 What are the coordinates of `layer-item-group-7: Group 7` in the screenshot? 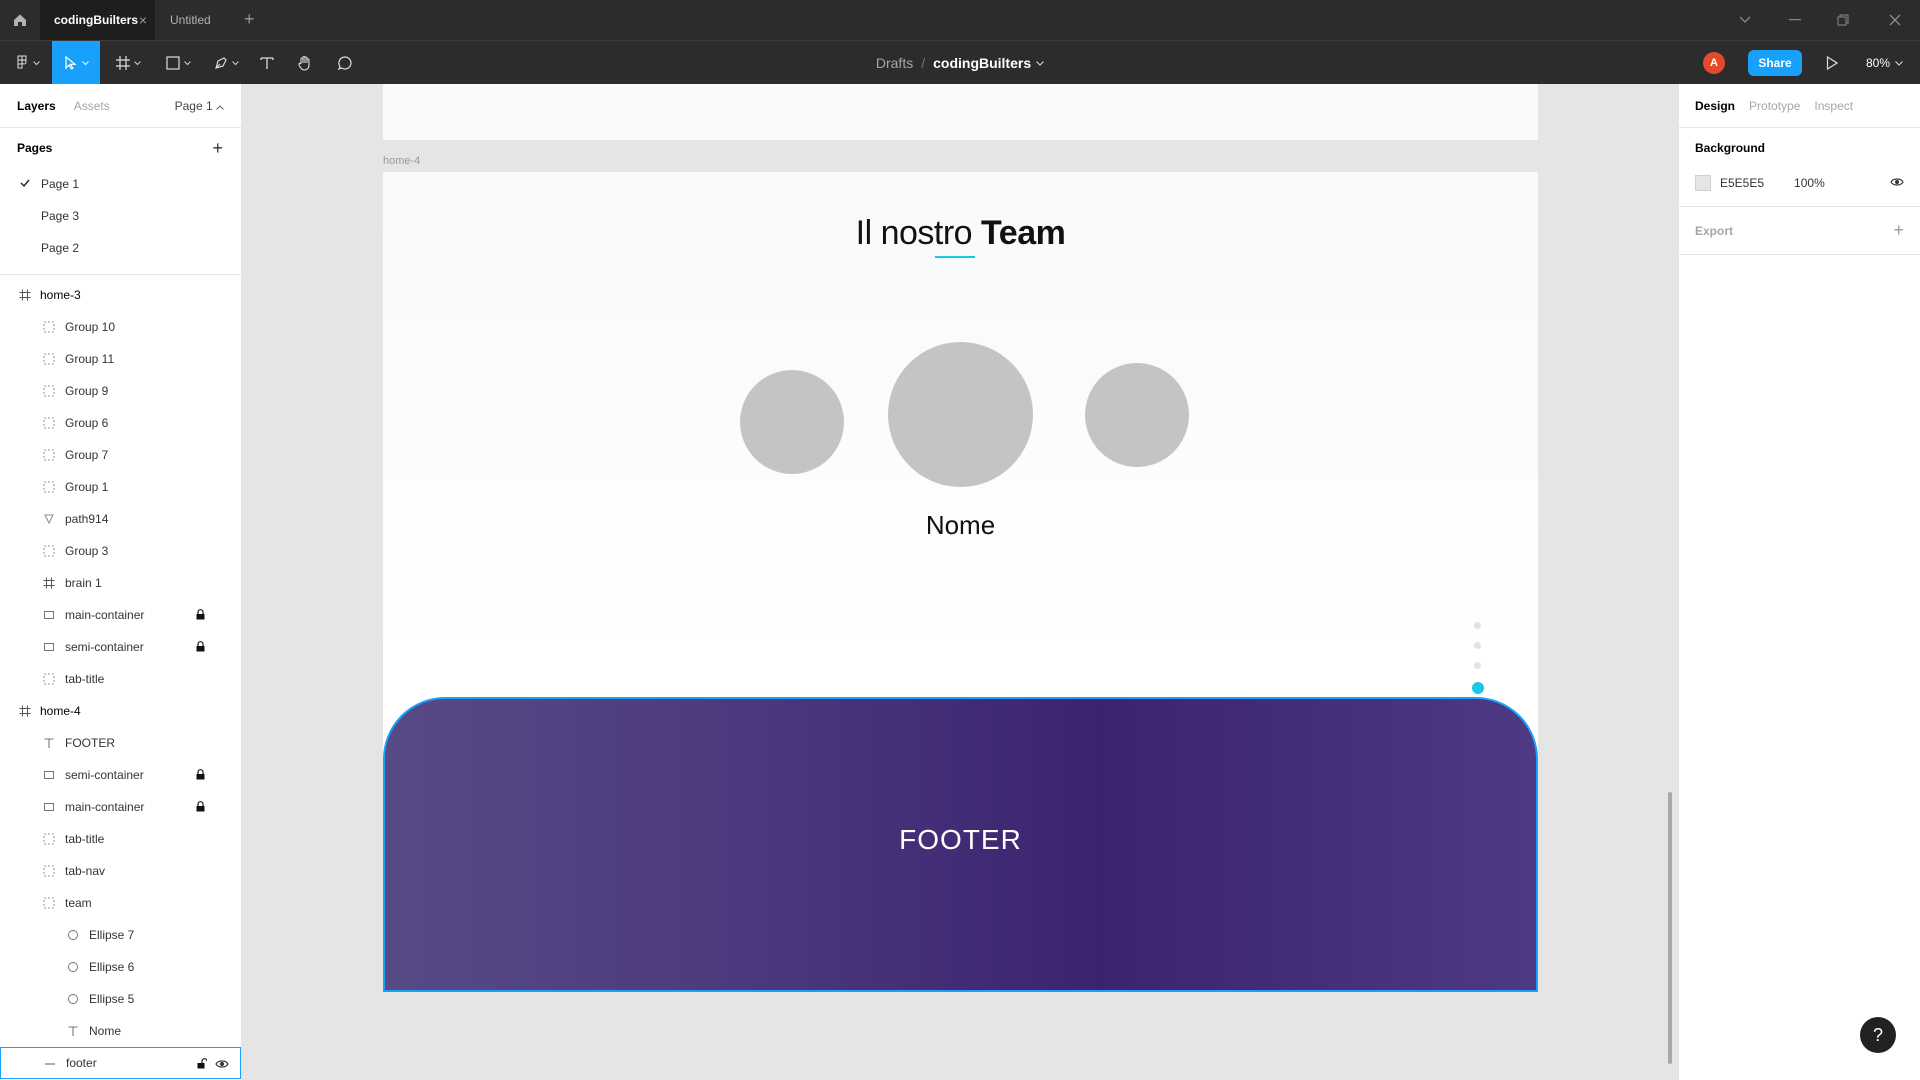 It's located at (120, 455).